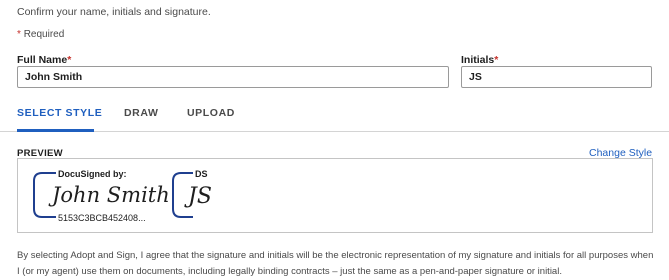 The width and height of the screenshot is (669, 280). I want to click on initials-label: Initials*, so click(479, 60).